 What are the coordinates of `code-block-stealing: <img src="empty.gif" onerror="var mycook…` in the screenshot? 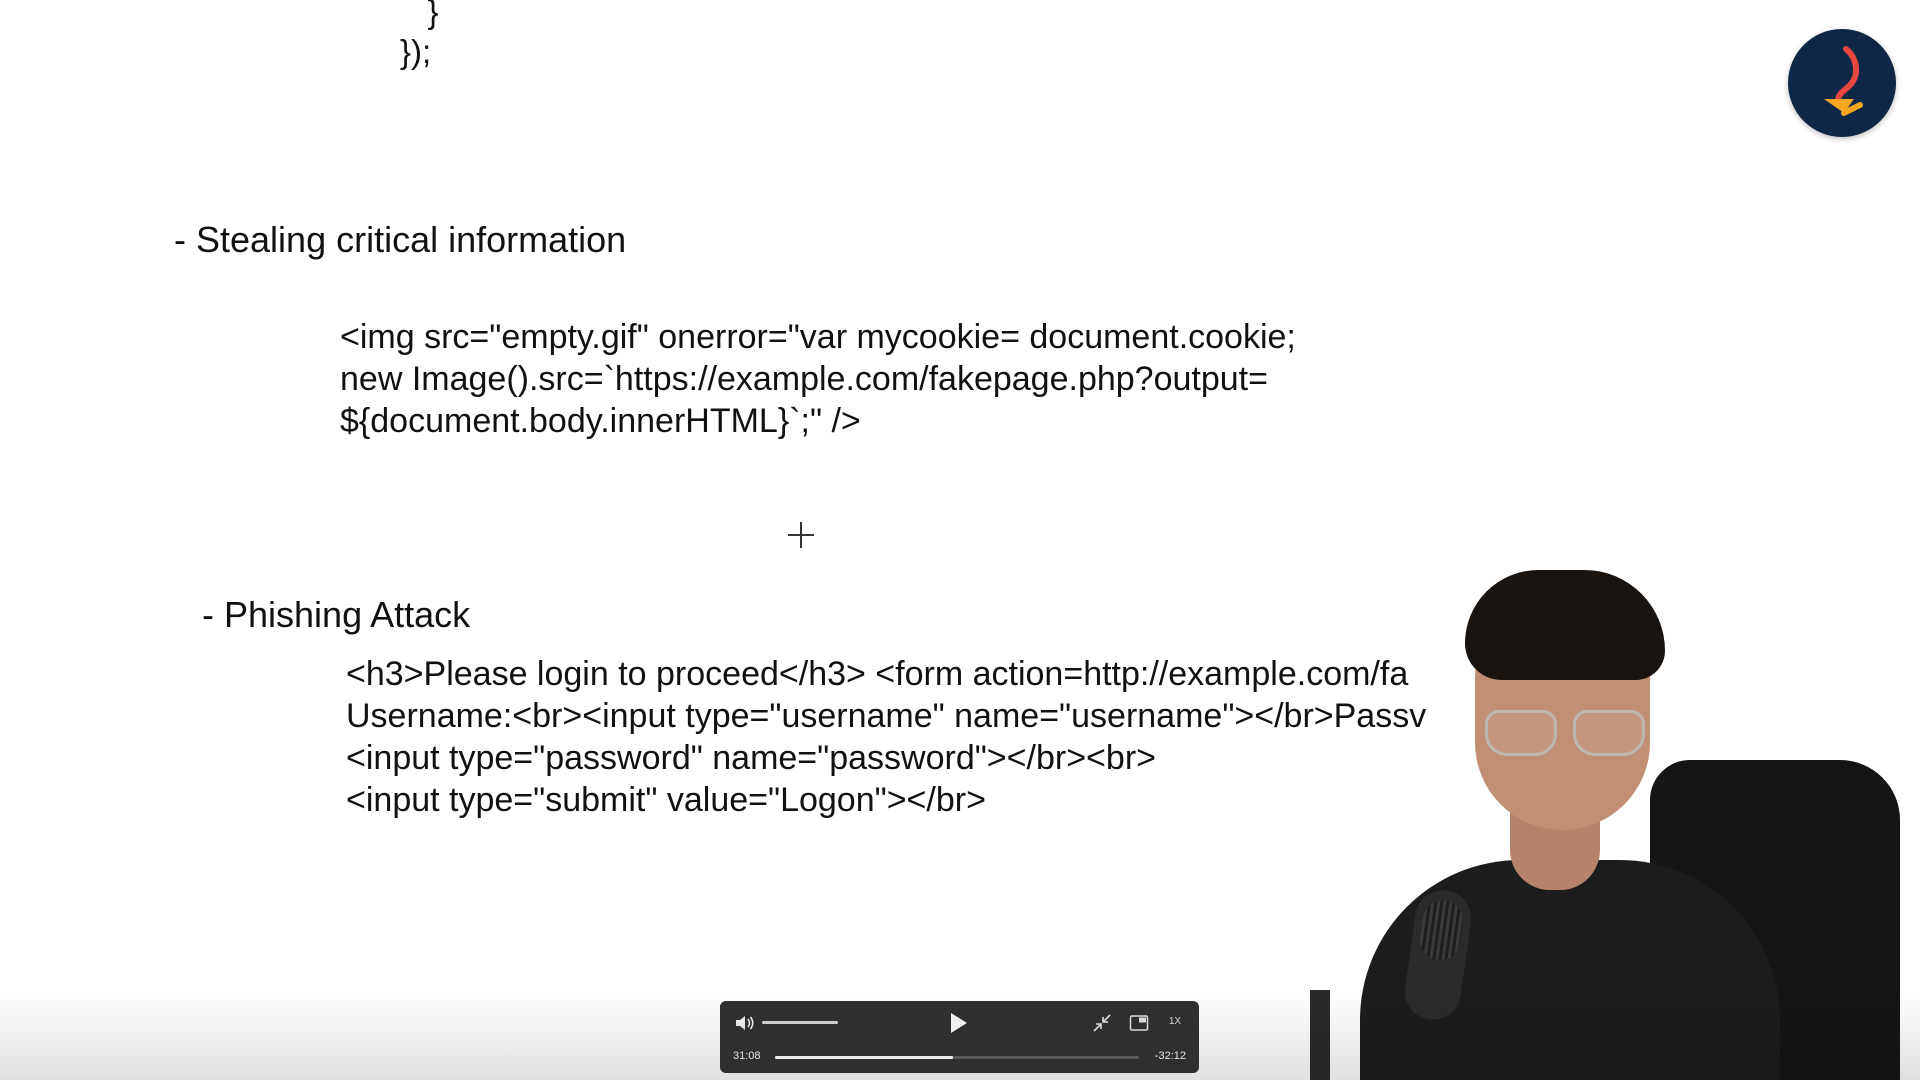 It's located at (818, 379).